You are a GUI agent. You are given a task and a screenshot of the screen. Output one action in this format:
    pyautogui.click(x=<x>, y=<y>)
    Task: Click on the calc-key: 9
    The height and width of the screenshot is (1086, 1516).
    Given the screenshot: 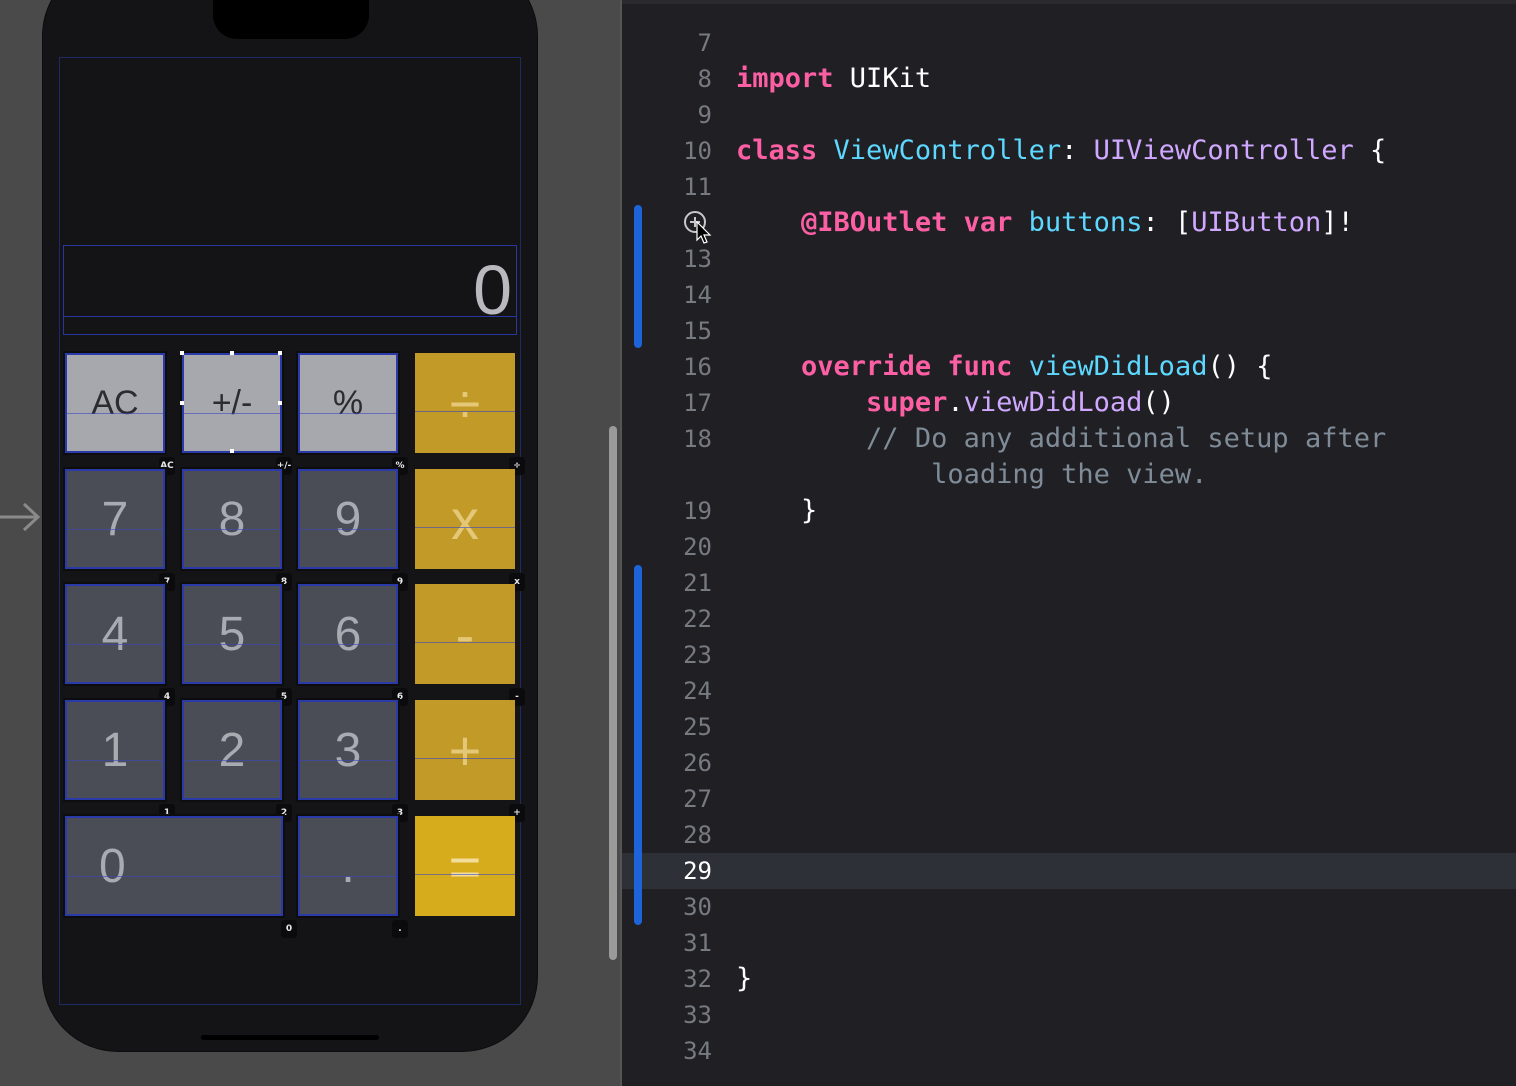 What is the action you would take?
    pyautogui.click(x=348, y=519)
    